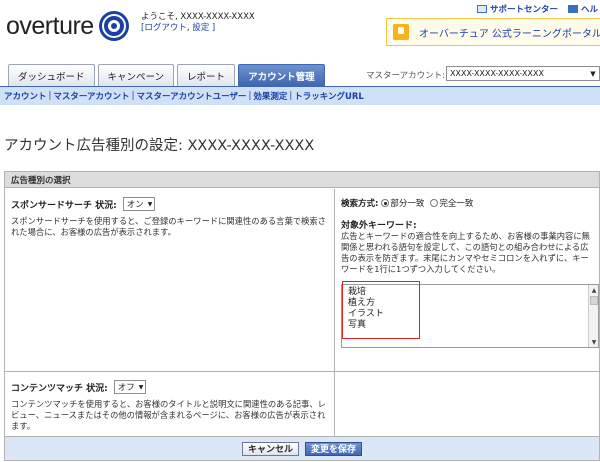  What do you see at coordinates (270, 448) in the screenshot?
I see `cancel-button: キャンセル` at bounding box center [270, 448].